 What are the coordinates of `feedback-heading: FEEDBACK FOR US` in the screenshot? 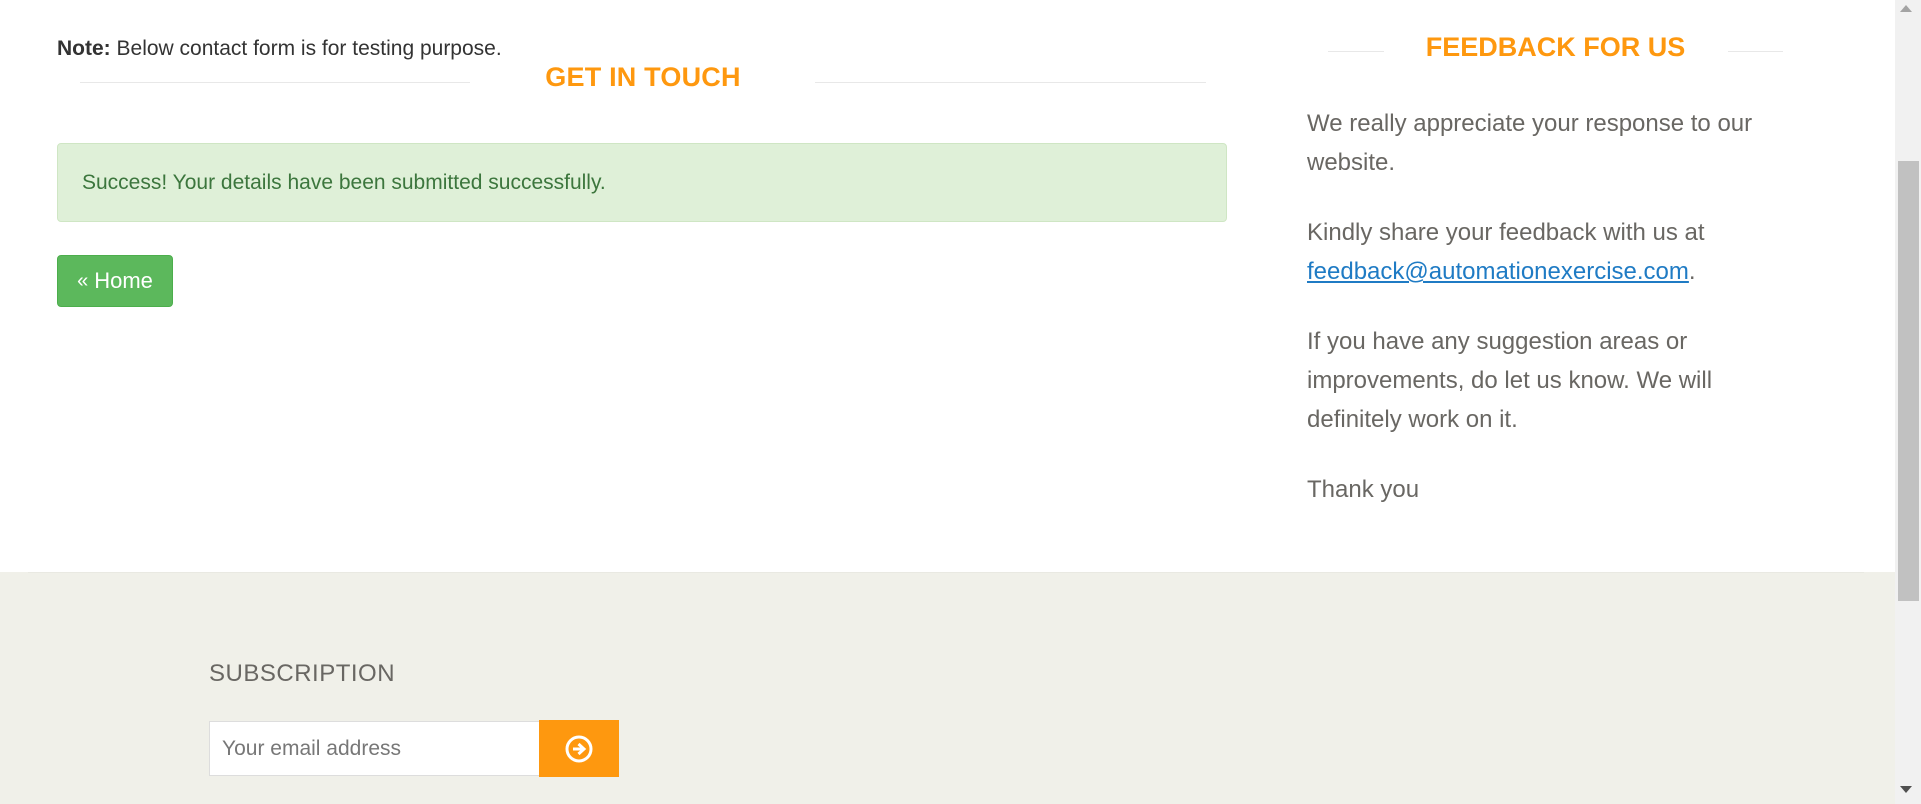 It's located at (1555, 49).